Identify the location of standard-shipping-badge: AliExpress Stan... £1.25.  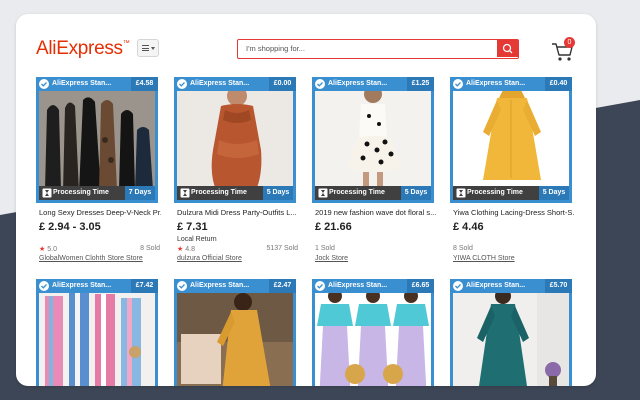
(373, 84).